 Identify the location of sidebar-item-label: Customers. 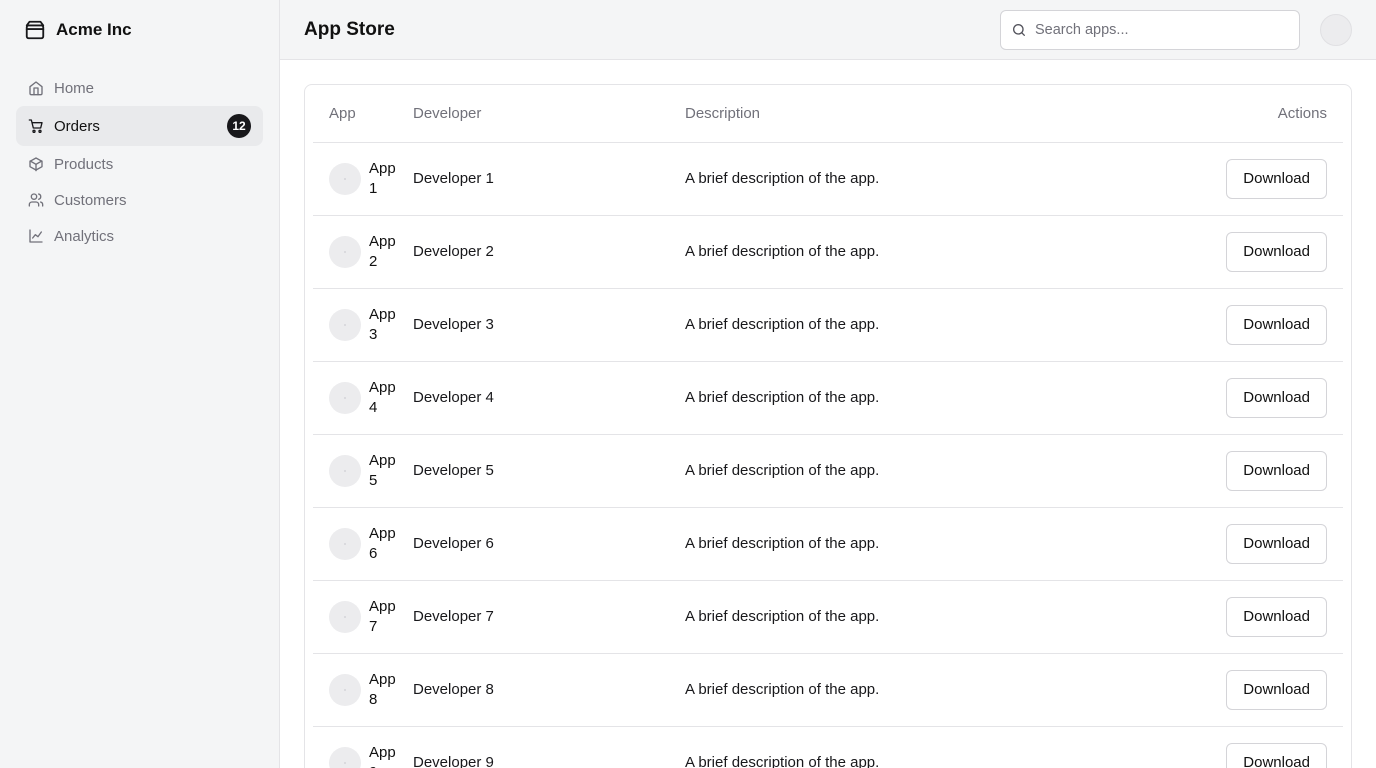
(90, 200).